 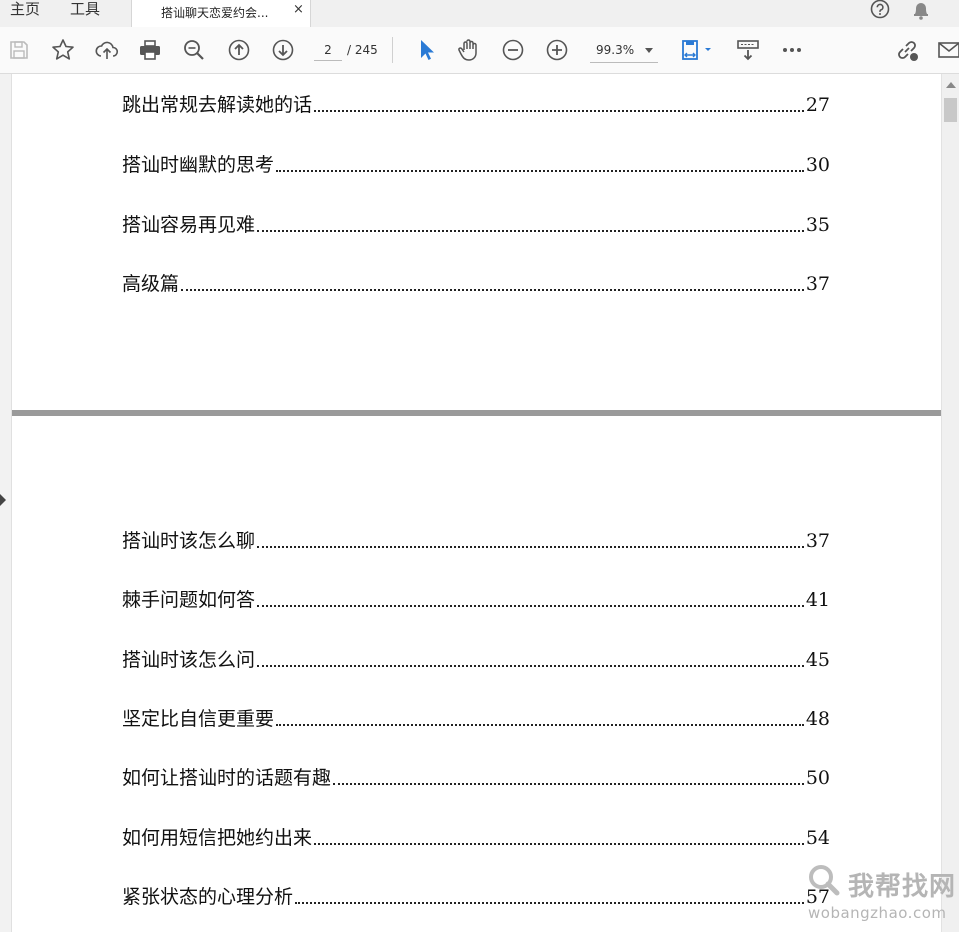 What do you see at coordinates (85, 10) in the screenshot?
I see `tab-tools: 工具` at bounding box center [85, 10].